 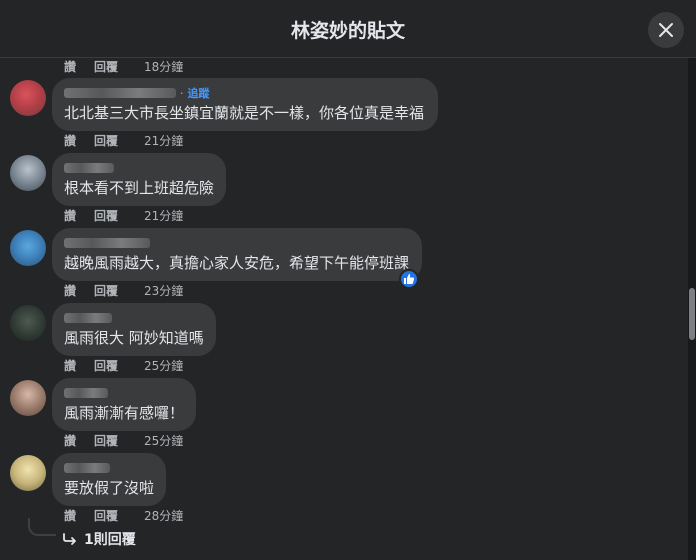 I want to click on close-button, so click(x=666, y=30).